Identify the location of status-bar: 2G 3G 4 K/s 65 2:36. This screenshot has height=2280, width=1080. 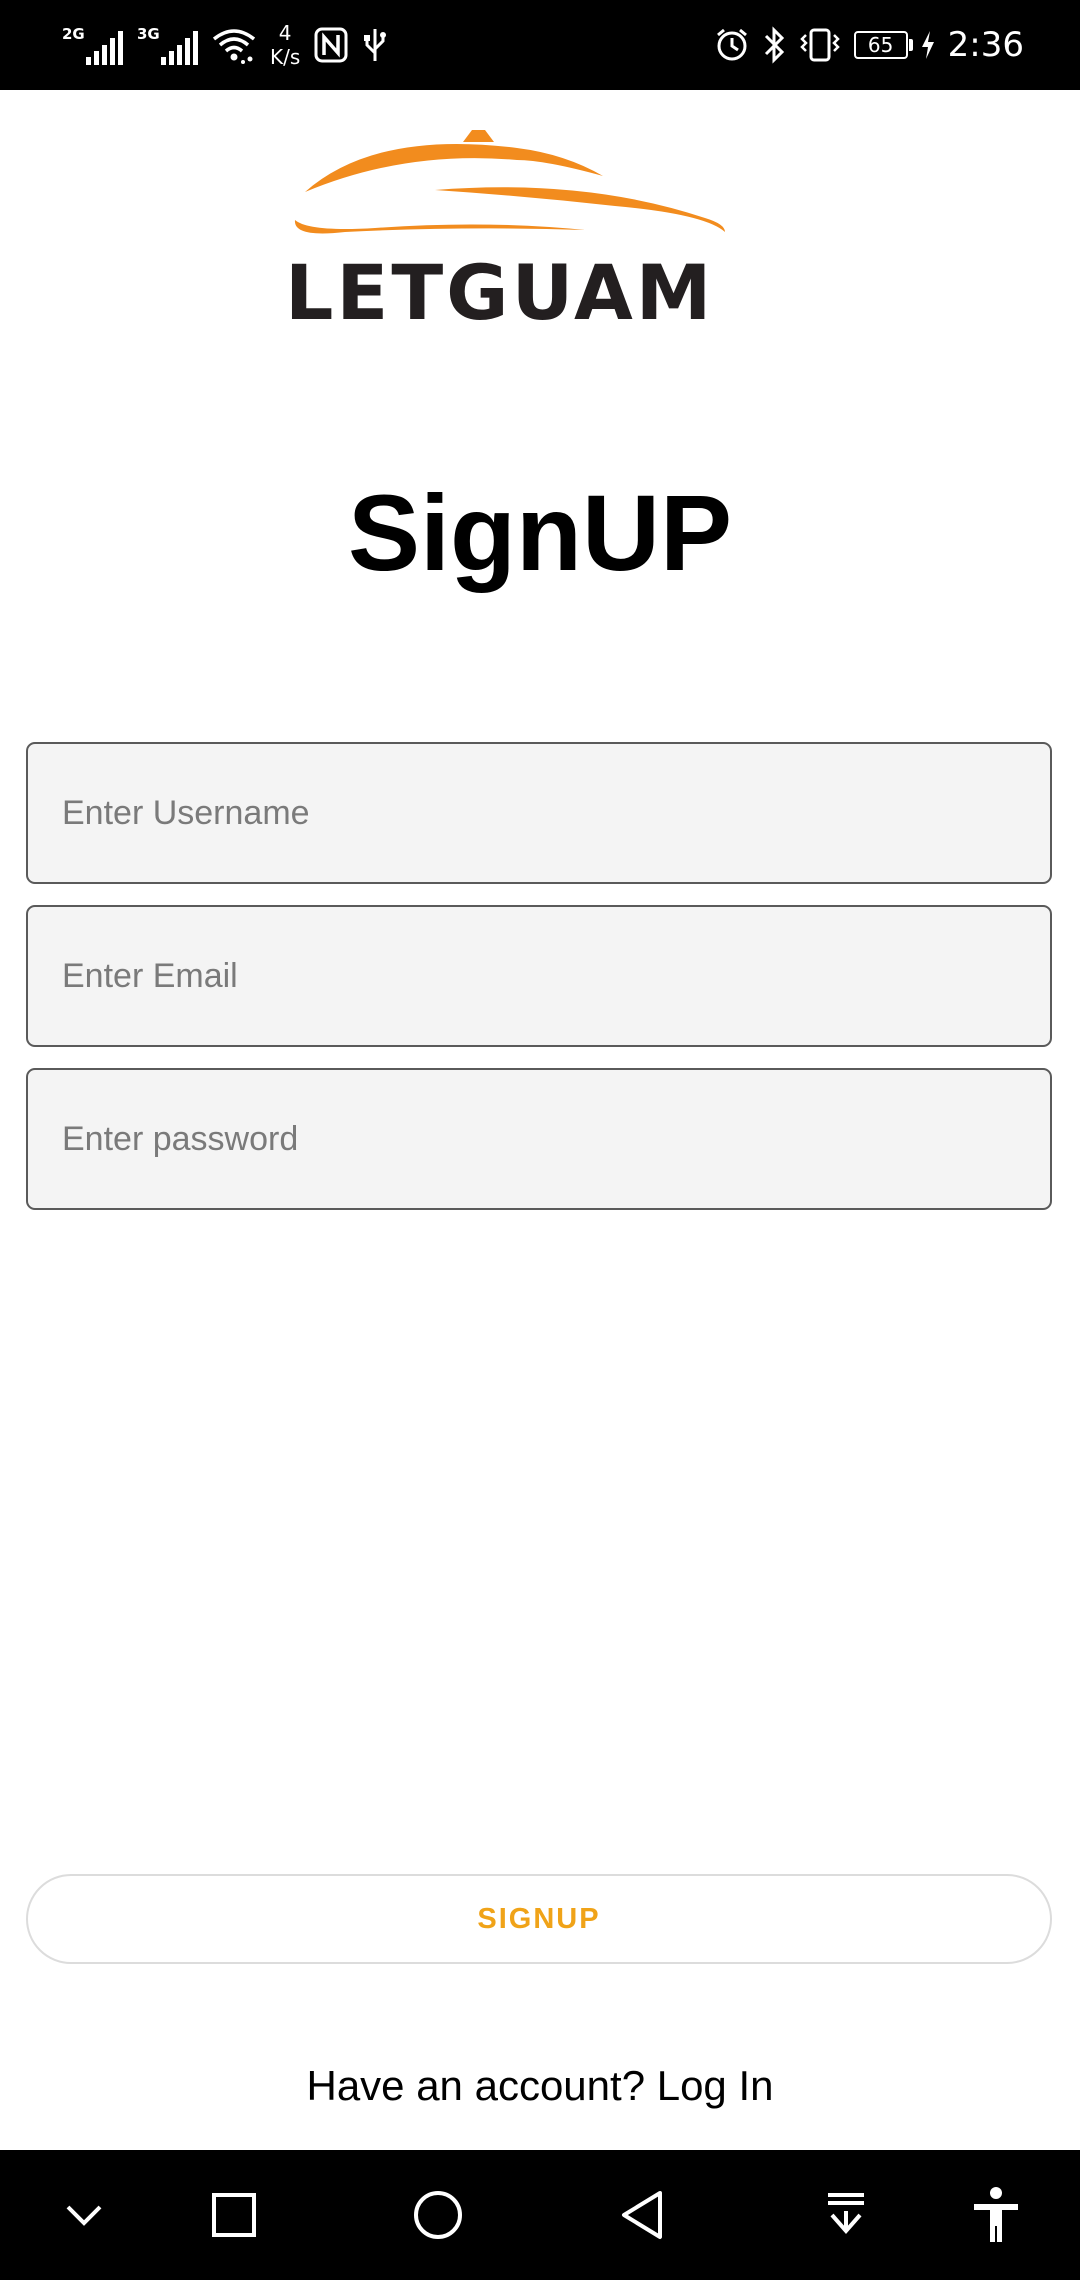
(540, 45).